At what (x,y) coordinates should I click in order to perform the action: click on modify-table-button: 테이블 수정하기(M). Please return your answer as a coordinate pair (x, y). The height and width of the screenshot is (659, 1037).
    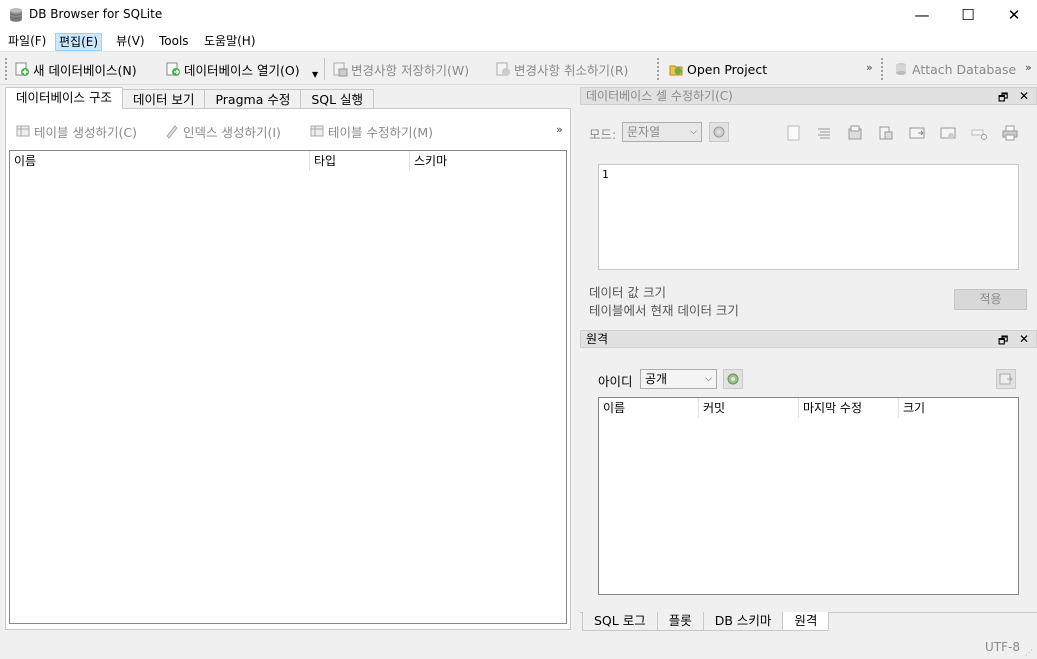
    Looking at the image, I should click on (371, 131).